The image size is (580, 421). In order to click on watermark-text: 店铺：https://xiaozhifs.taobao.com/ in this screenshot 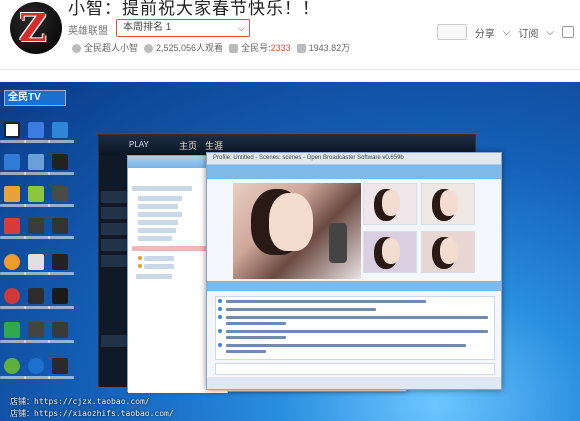, I will do `click(92, 413)`.